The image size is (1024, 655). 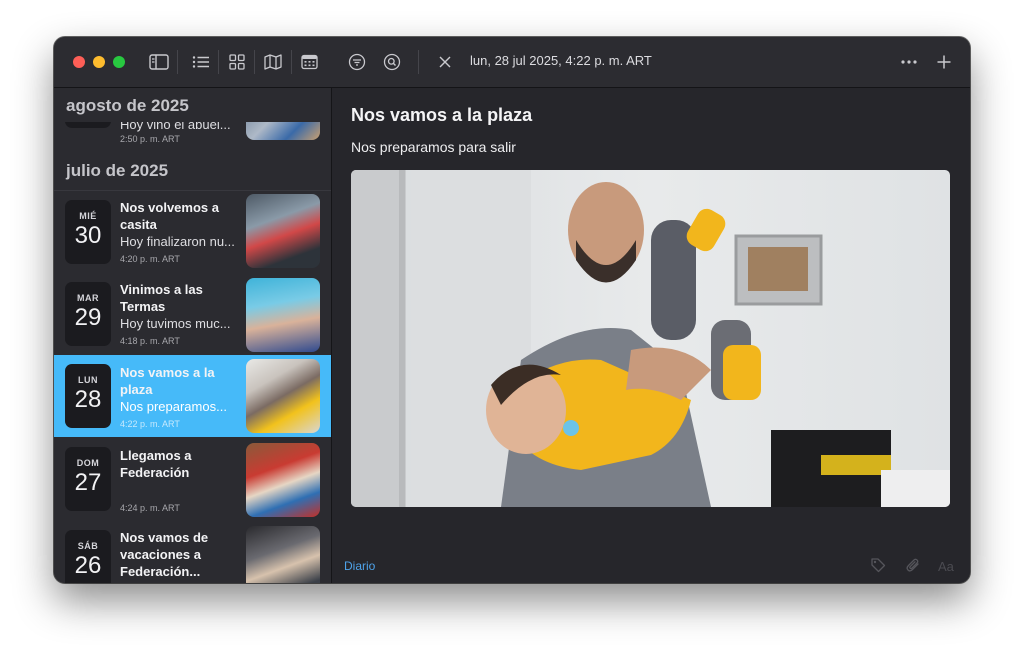 I want to click on close-icon, so click(x=445, y=62).